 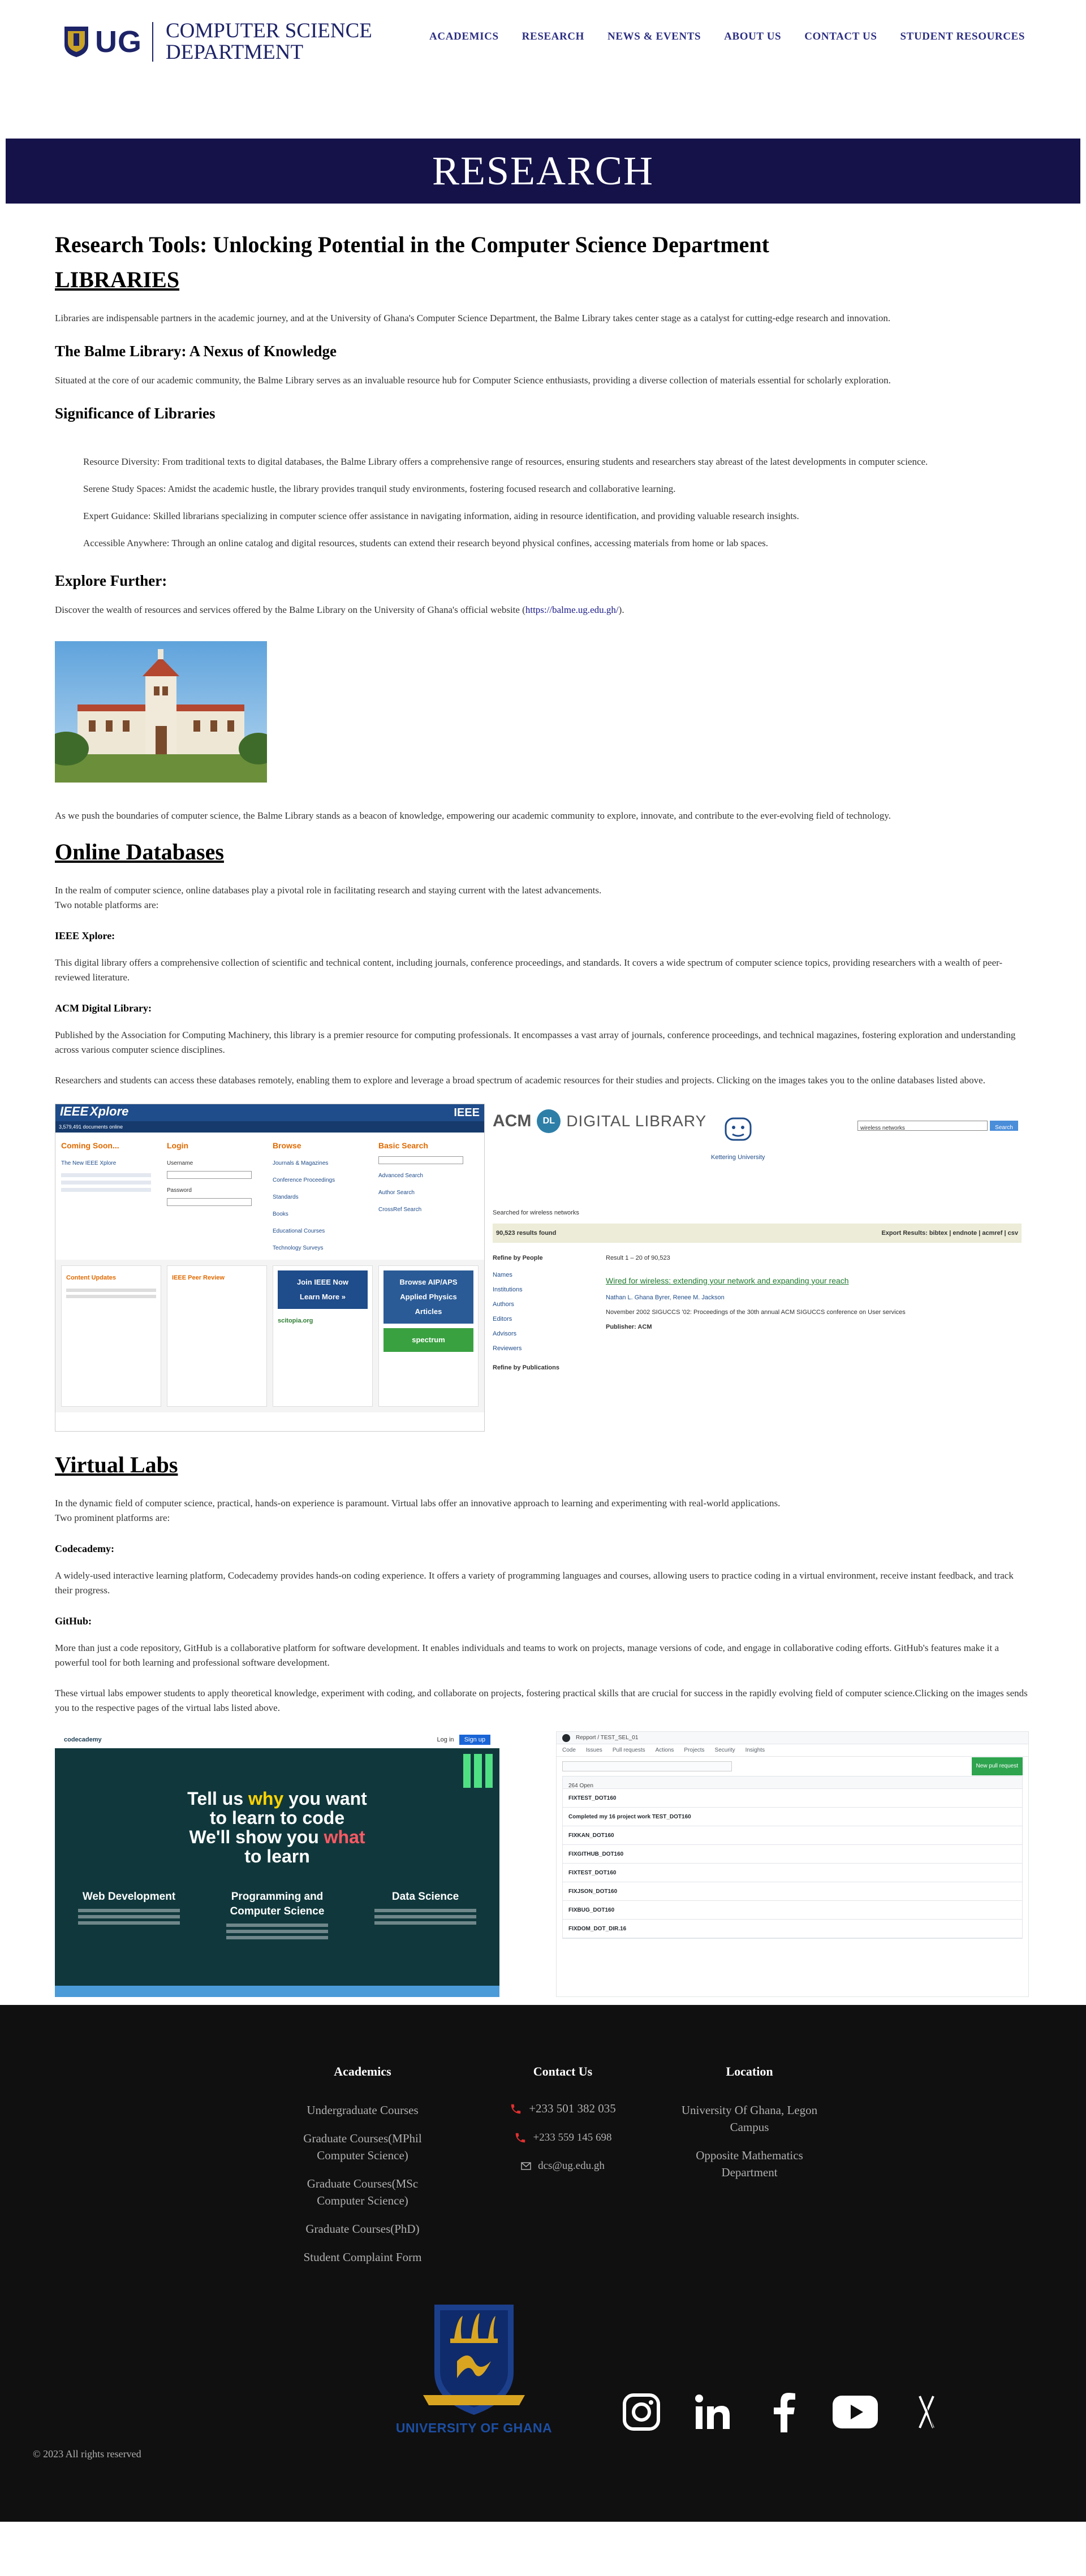 I want to click on acm-refine-item: Names, so click(x=541, y=1275).